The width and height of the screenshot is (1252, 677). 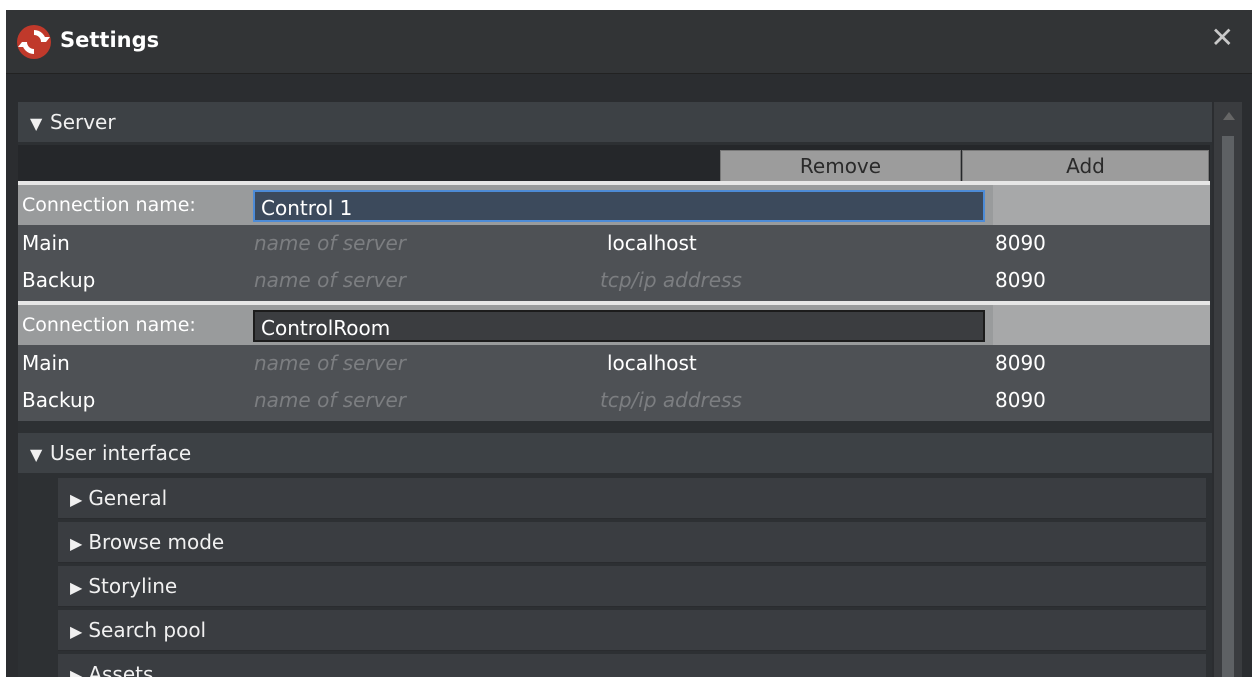 I want to click on server-section-title: Server, so click(x=83, y=122).